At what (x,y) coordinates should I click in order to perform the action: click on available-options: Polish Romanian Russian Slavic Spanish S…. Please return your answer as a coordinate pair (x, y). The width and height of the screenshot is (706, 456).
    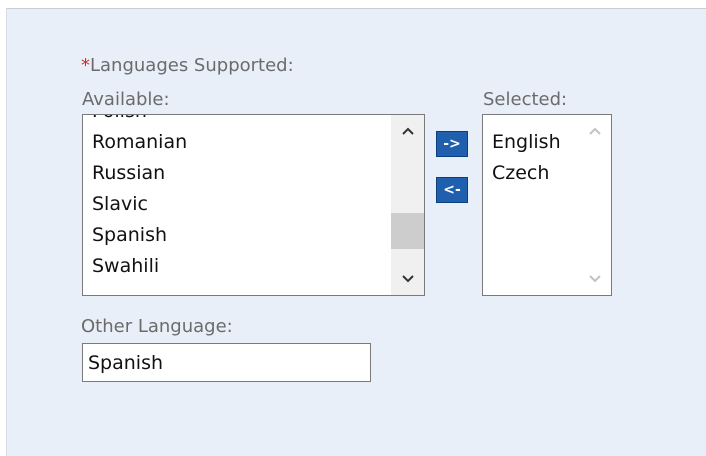
    Looking at the image, I should click on (139, 198).